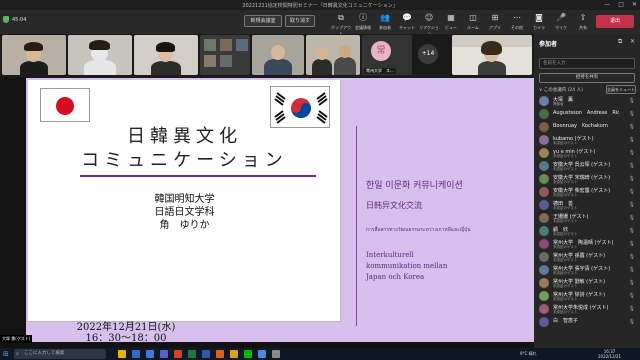 The image size is (640, 360). What do you see at coordinates (607, 4) in the screenshot?
I see `minimize-button: —` at bounding box center [607, 4].